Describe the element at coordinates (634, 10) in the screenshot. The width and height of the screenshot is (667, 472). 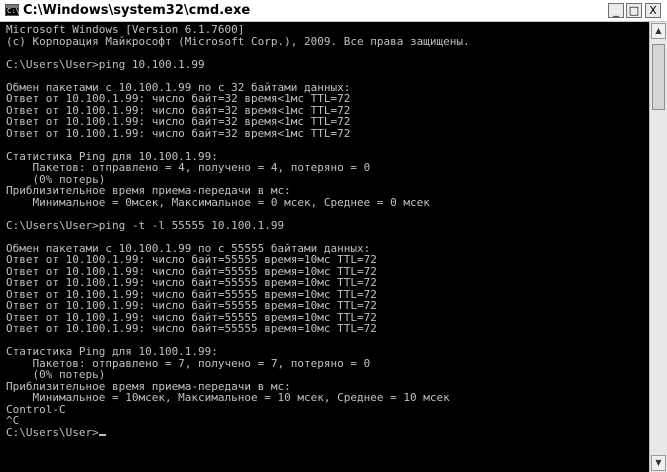
I see `maximize-button: □` at that location.